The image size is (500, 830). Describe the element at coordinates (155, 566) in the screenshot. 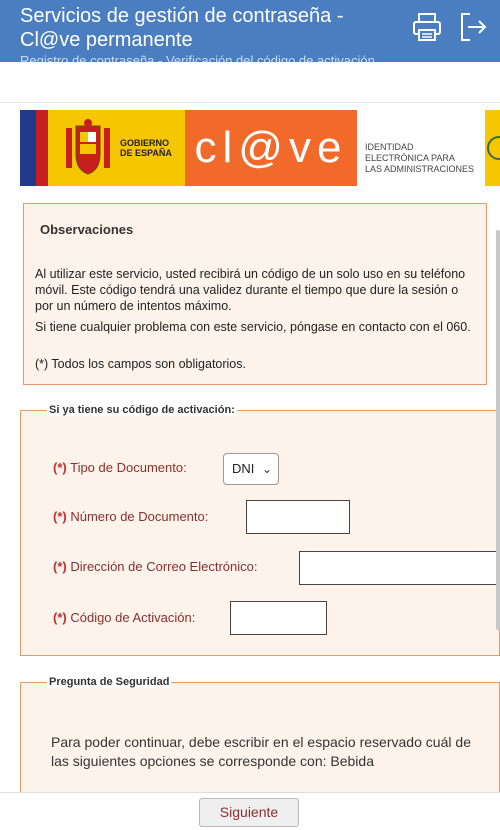

I see `correo-label: (*) Dirección de Correo Electrónico:` at that location.